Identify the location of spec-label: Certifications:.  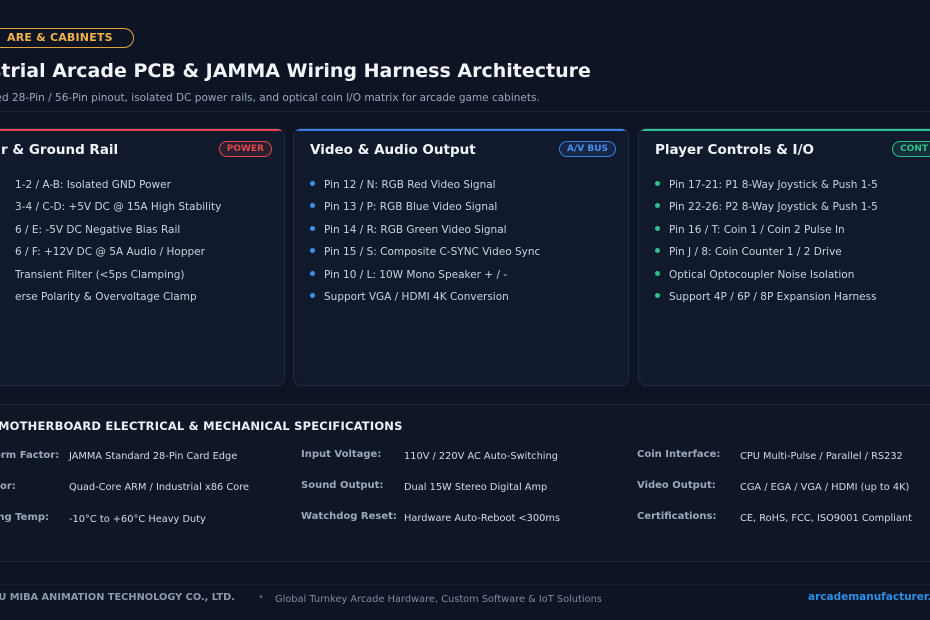
(677, 516).